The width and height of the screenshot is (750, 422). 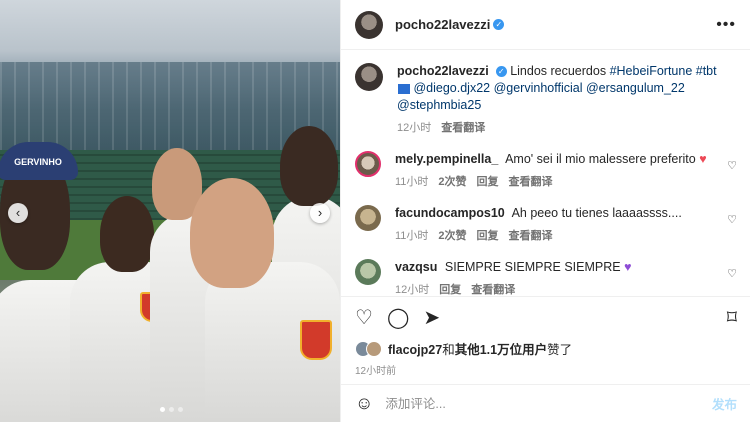 What do you see at coordinates (628, 267) in the screenshot?
I see `purple-heart-emoji-icon: ♥` at bounding box center [628, 267].